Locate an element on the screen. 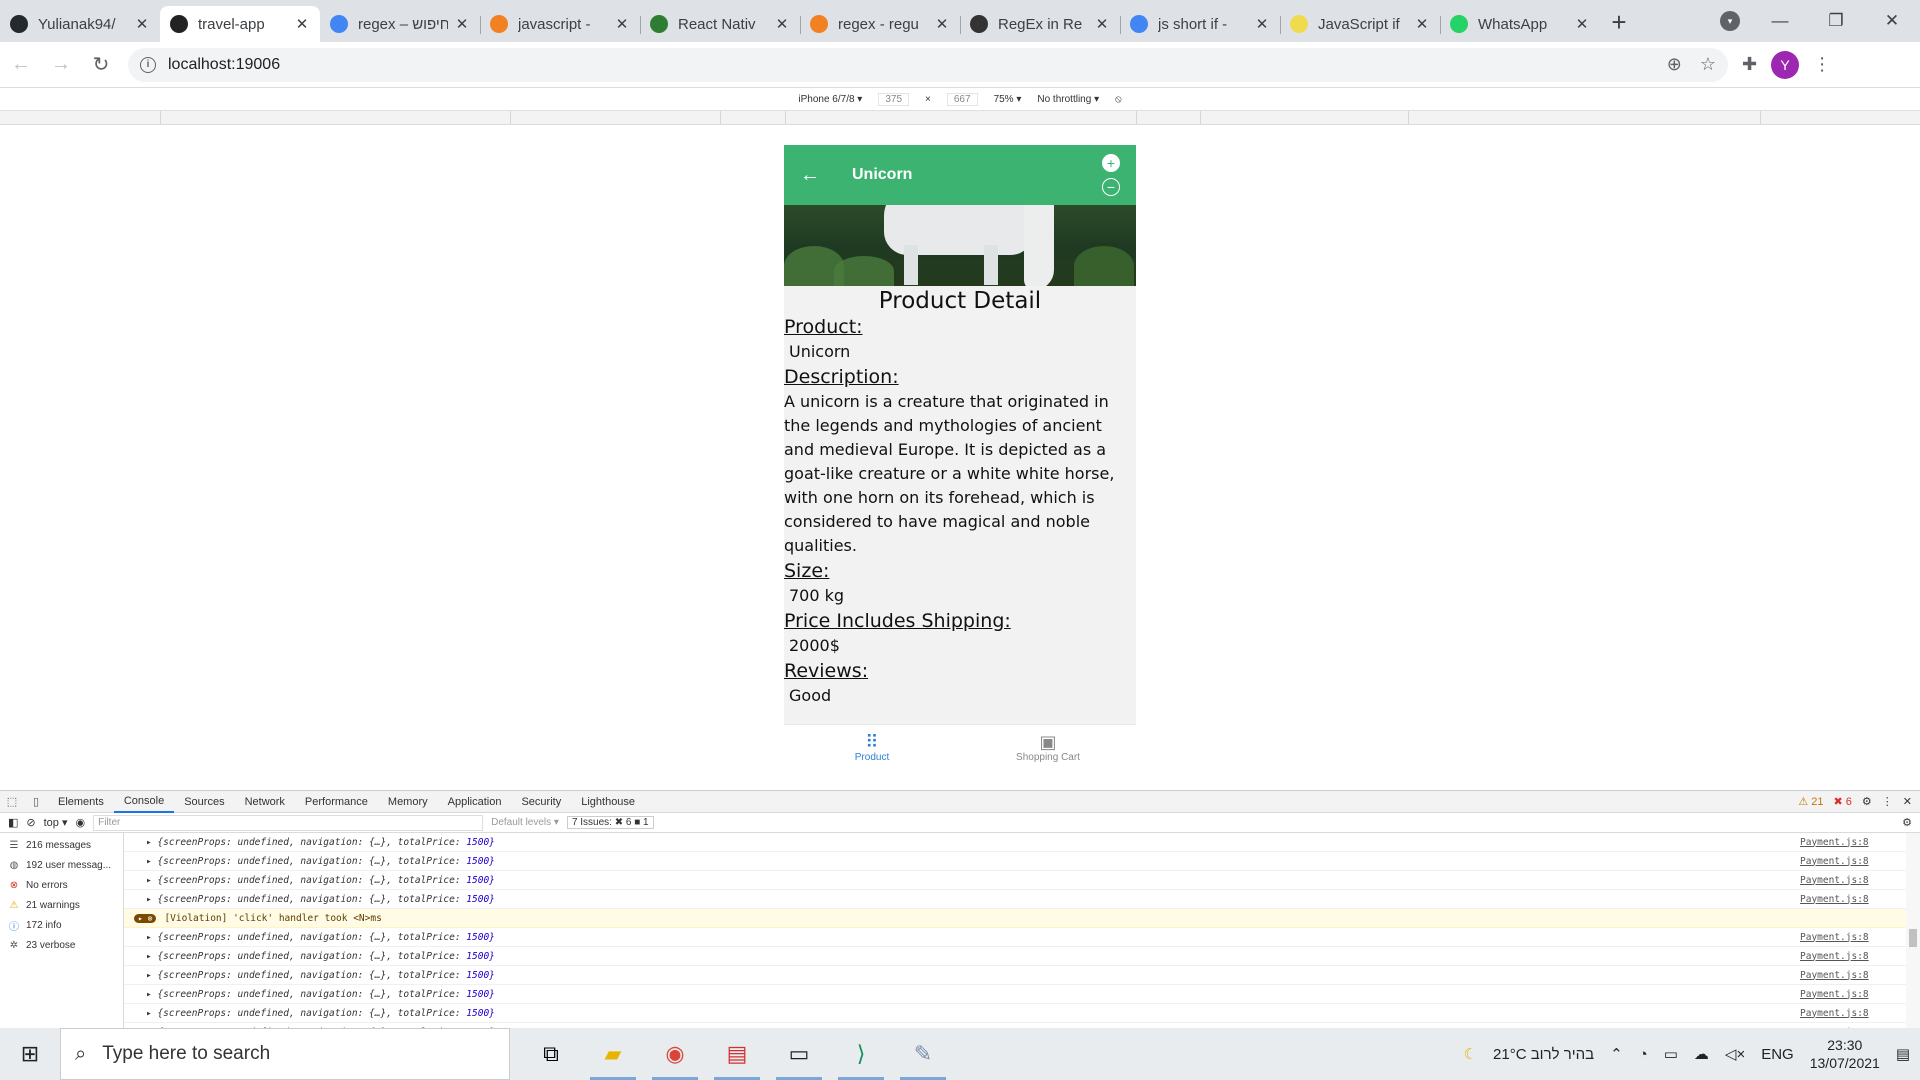 The image size is (1920, 1080). browser-tab: JavaScript if ✕ is located at coordinates (1360, 24).